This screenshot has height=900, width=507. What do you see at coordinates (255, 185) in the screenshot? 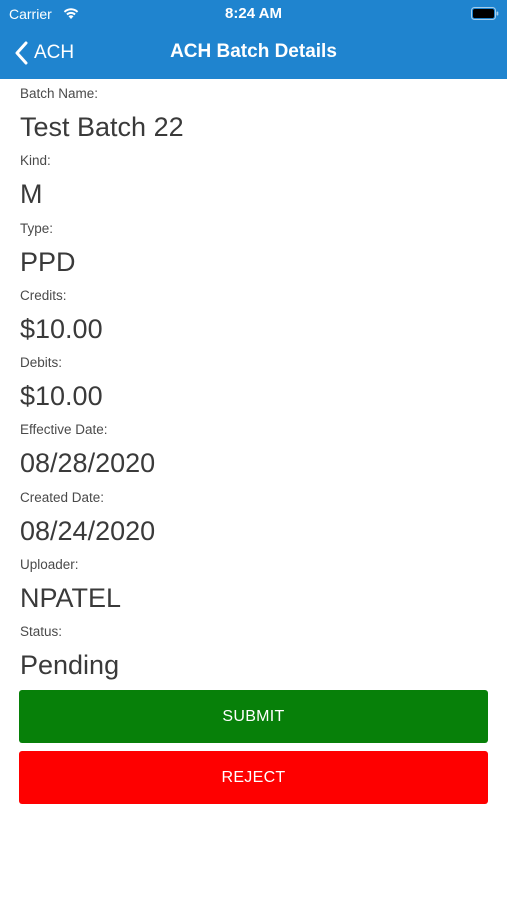
I see `field-kind: Kind: M` at bounding box center [255, 185].